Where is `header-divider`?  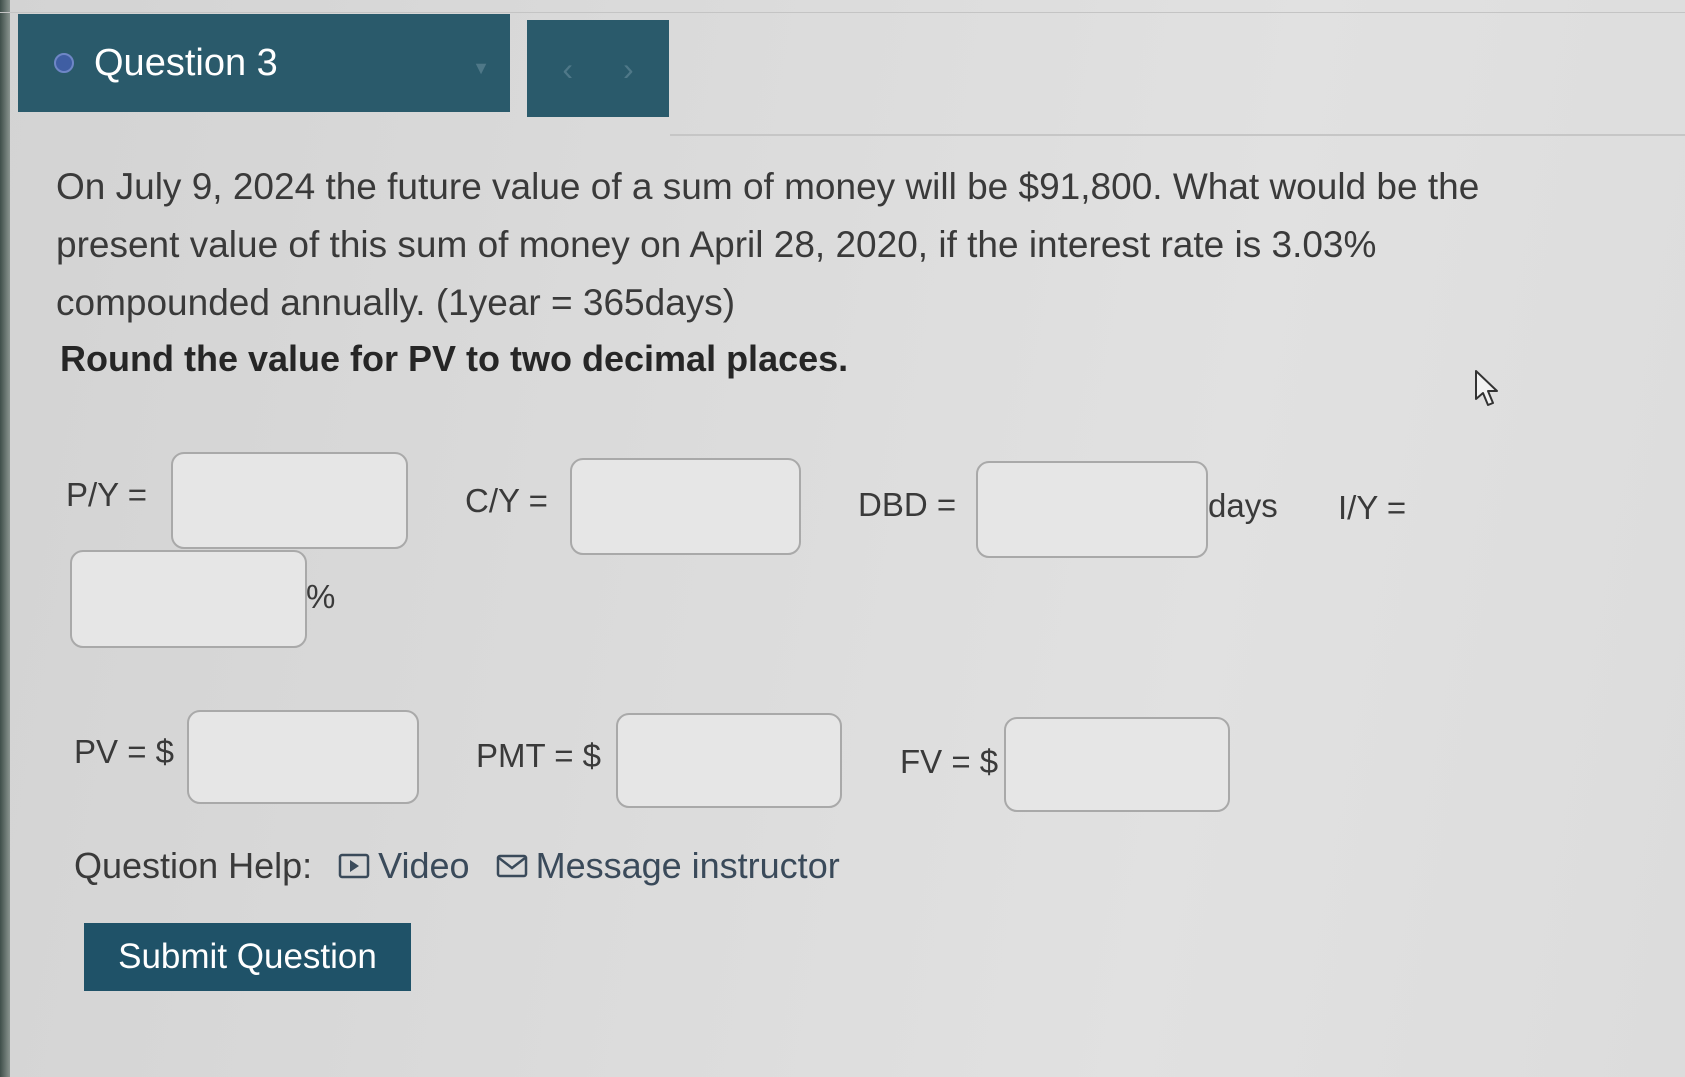
header-divider is located at coordinates (1177, 135).